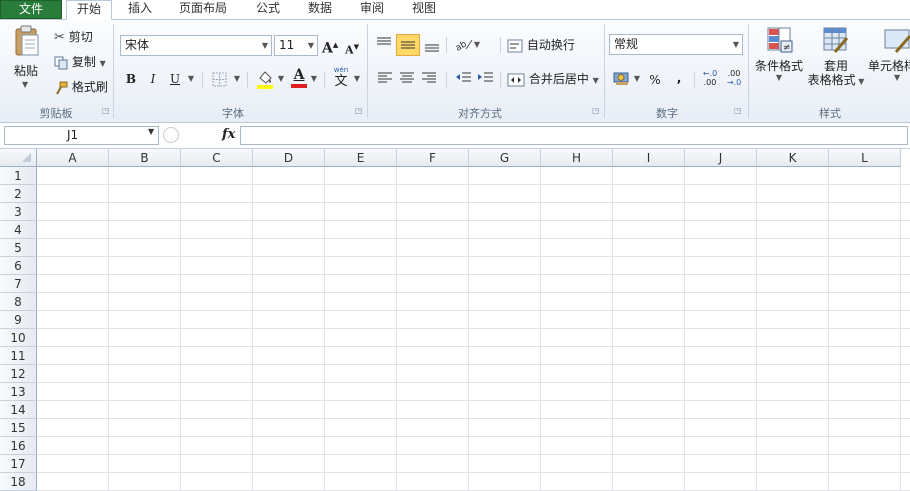 The height and width of the screenshot is (491, 910). What do you see at coordinates (131, 79) in the screenshot?
I see `bold-button: B` at bounding box center [131, 79].